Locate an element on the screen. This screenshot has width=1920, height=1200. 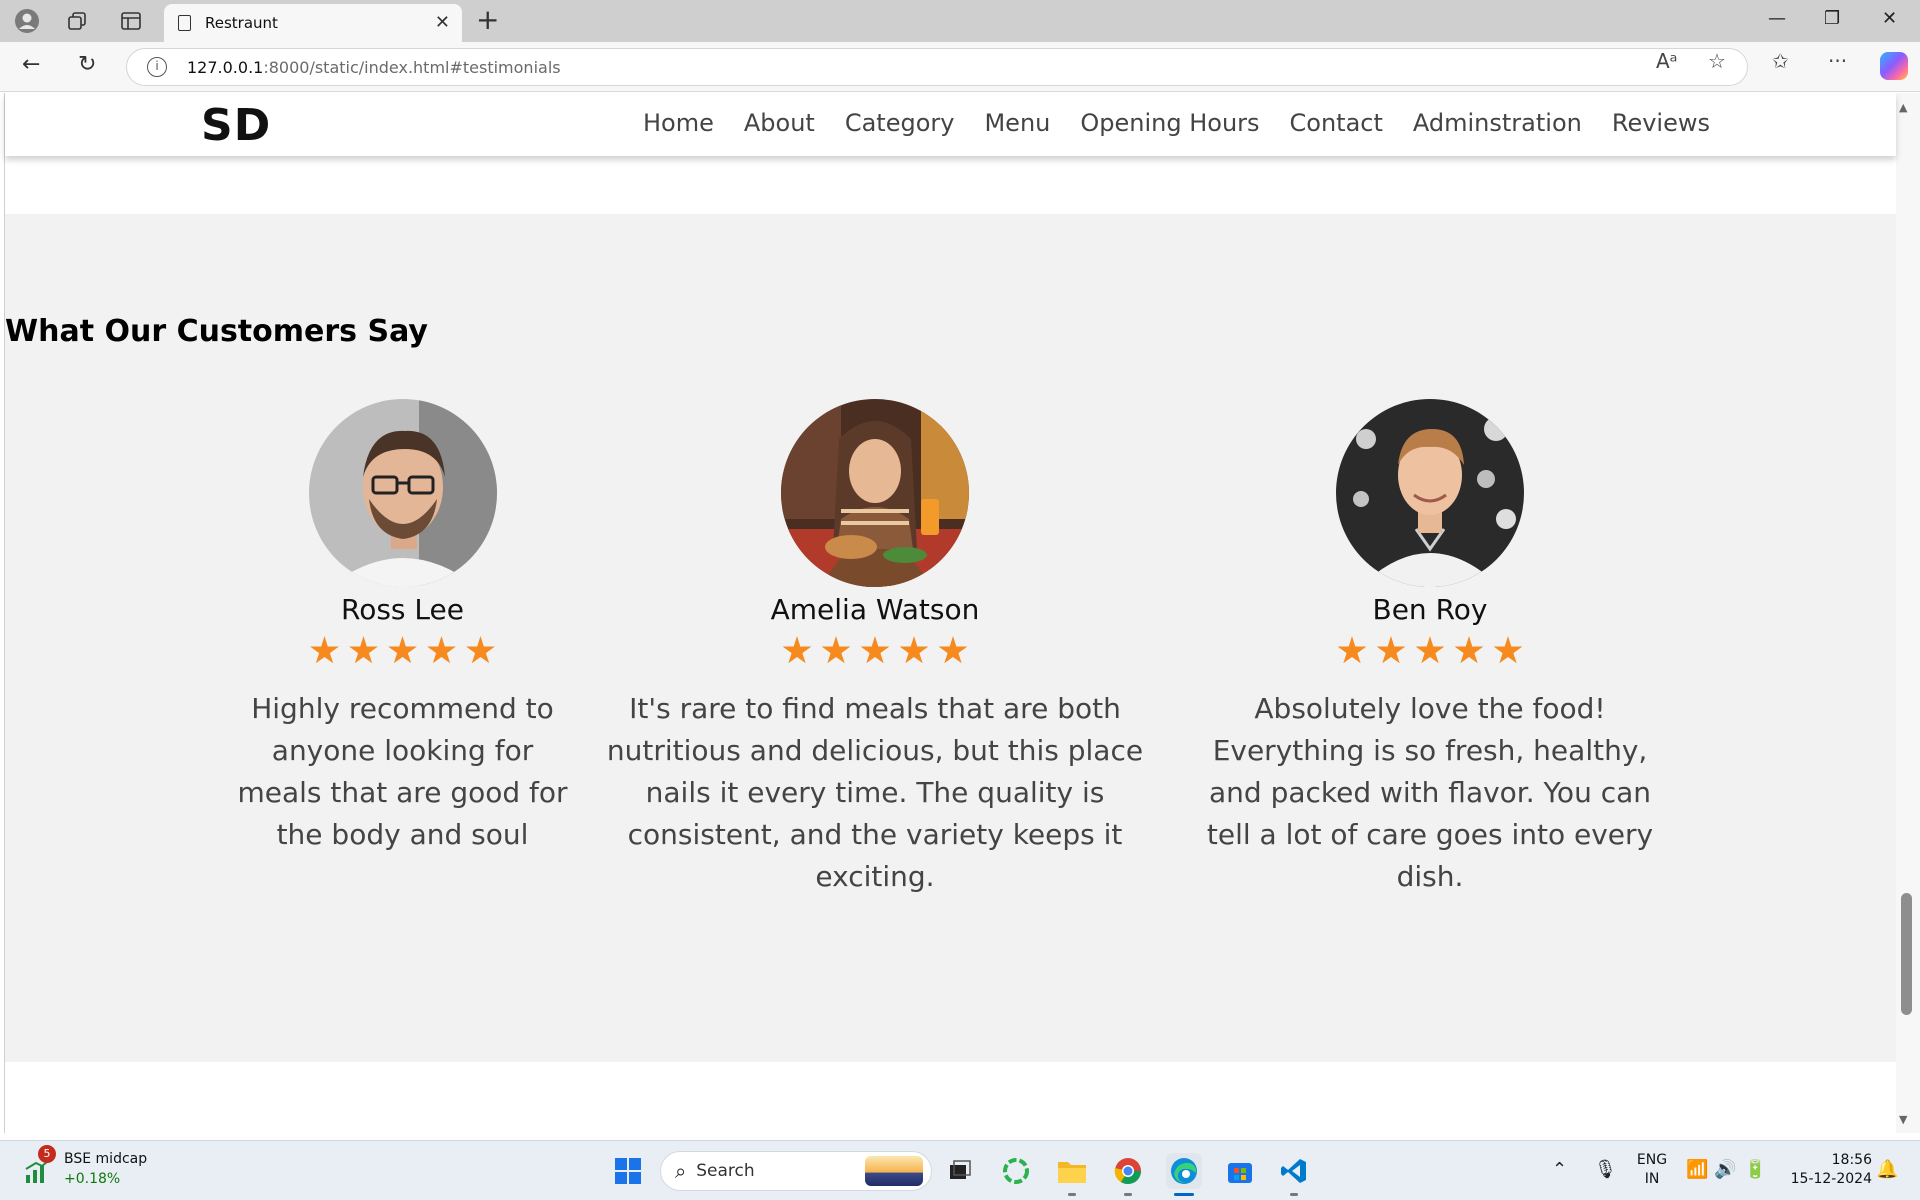
more-options-icon: ··· is located at coordinates (1837, 61).